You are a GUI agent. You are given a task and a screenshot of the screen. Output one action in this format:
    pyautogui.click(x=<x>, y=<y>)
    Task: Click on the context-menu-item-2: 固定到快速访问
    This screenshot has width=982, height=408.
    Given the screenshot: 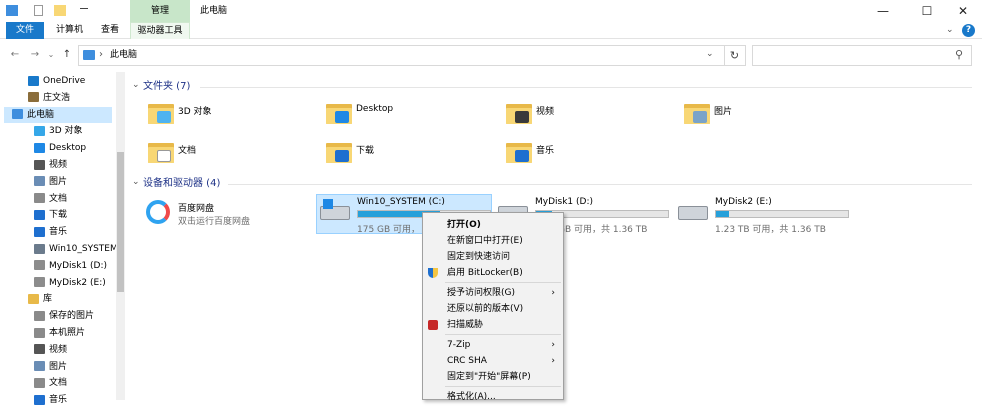 What is the action you would take?
    pyautogui.click(x=493, y=257)
    